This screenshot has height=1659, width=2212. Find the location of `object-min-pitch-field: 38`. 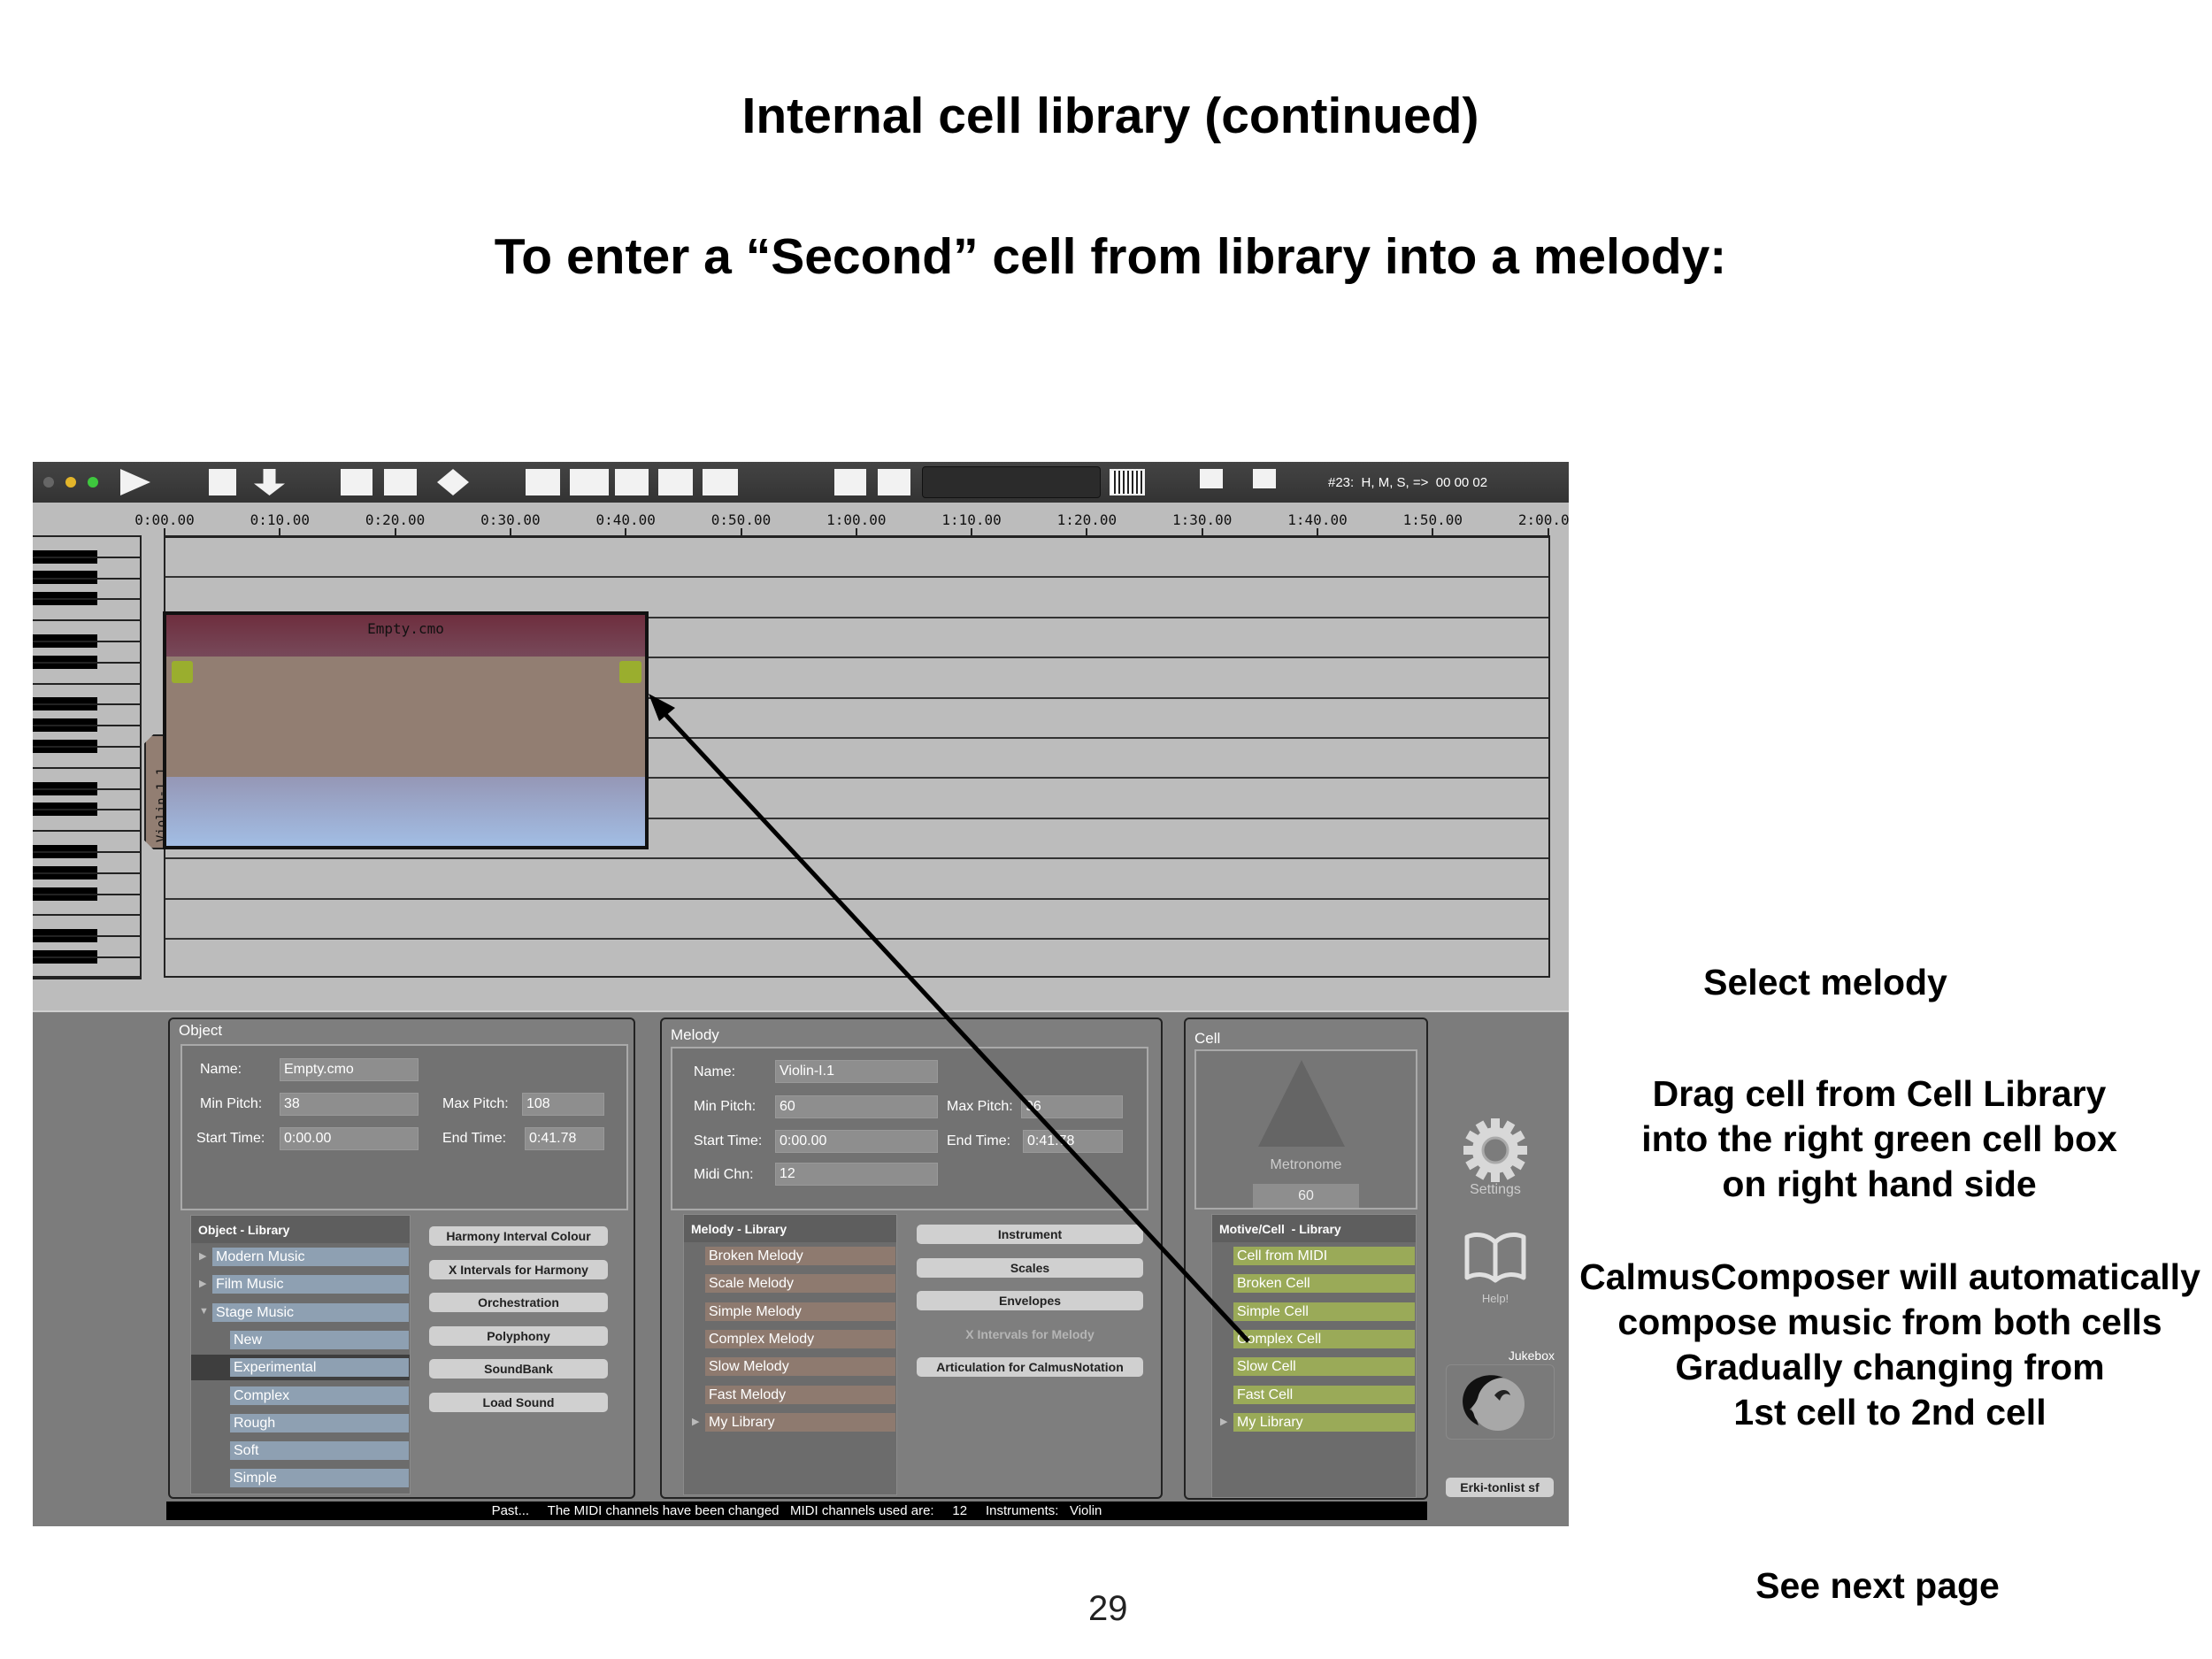

object-min-pitch-field: 38 is located at coordinates (350, 1105).